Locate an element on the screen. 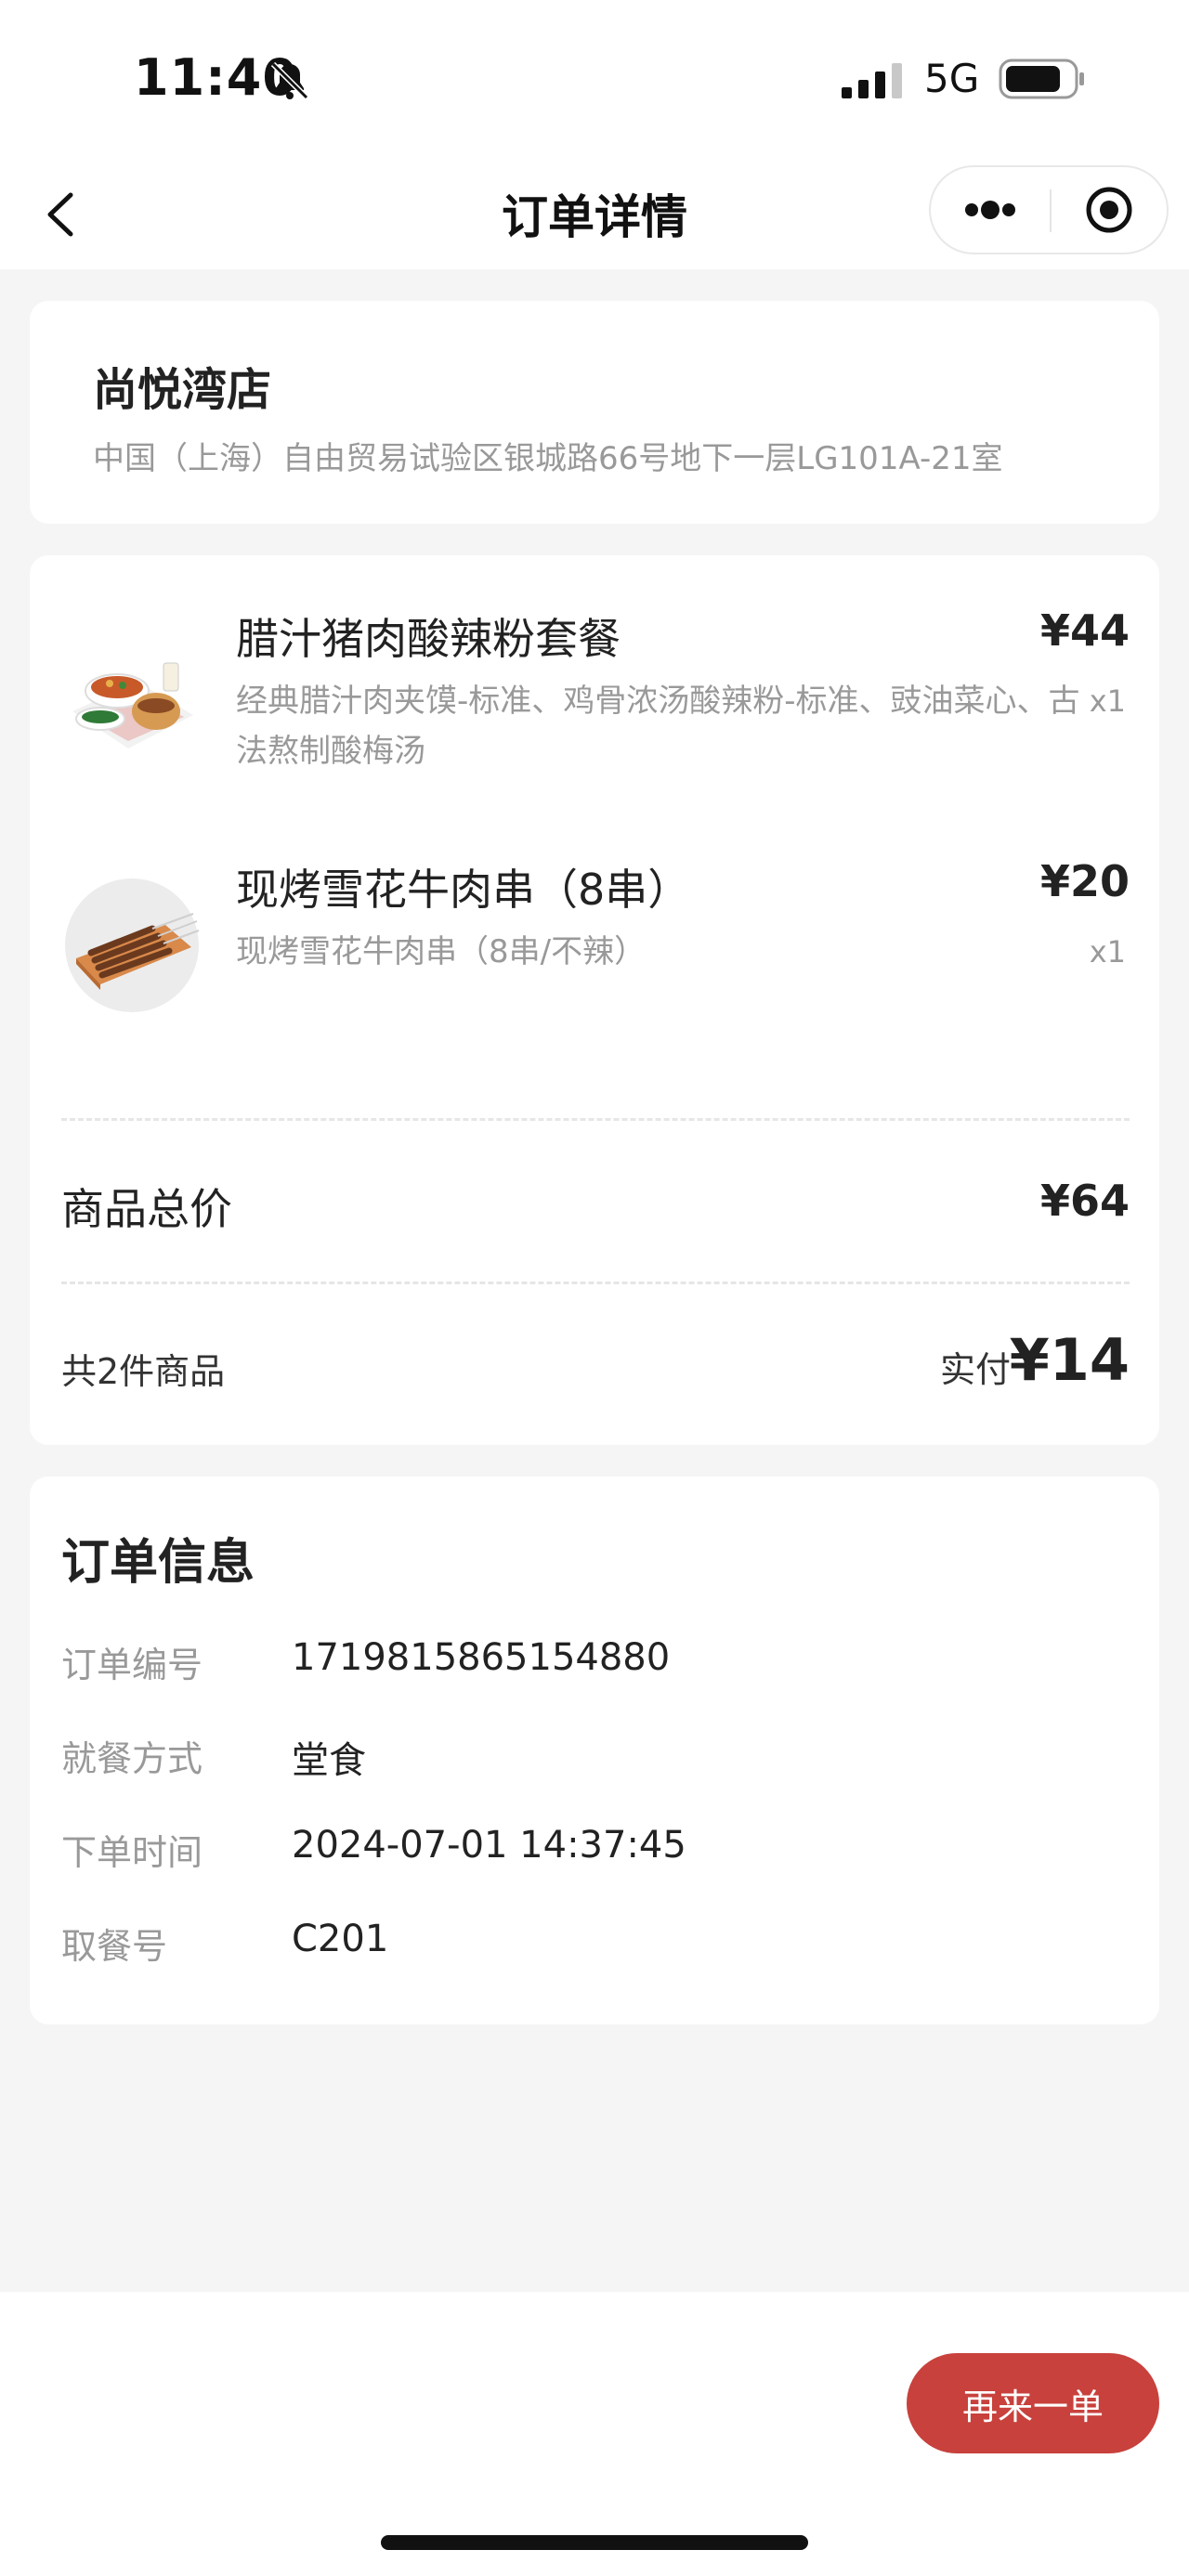 The height and width of the screenshot is (2576, 1189). item-description: 现烤雪花牛肉串（8串/不辣） is located at coordinates (442, 952).